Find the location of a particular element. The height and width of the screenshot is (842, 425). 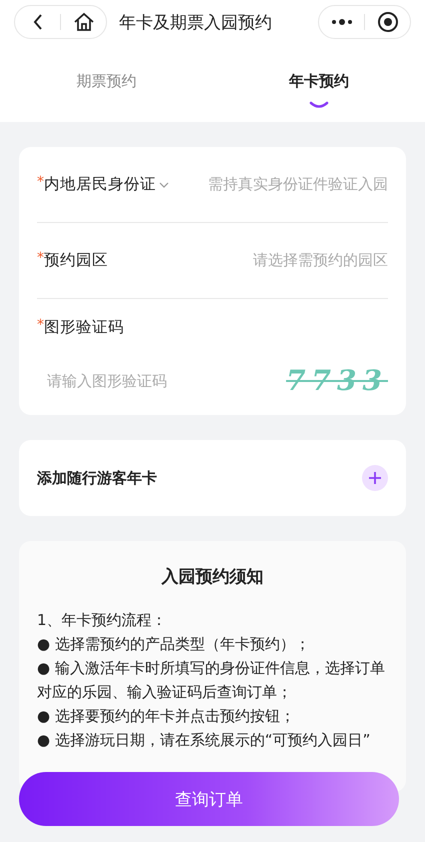

add-button is located at coordinates (375, 478).